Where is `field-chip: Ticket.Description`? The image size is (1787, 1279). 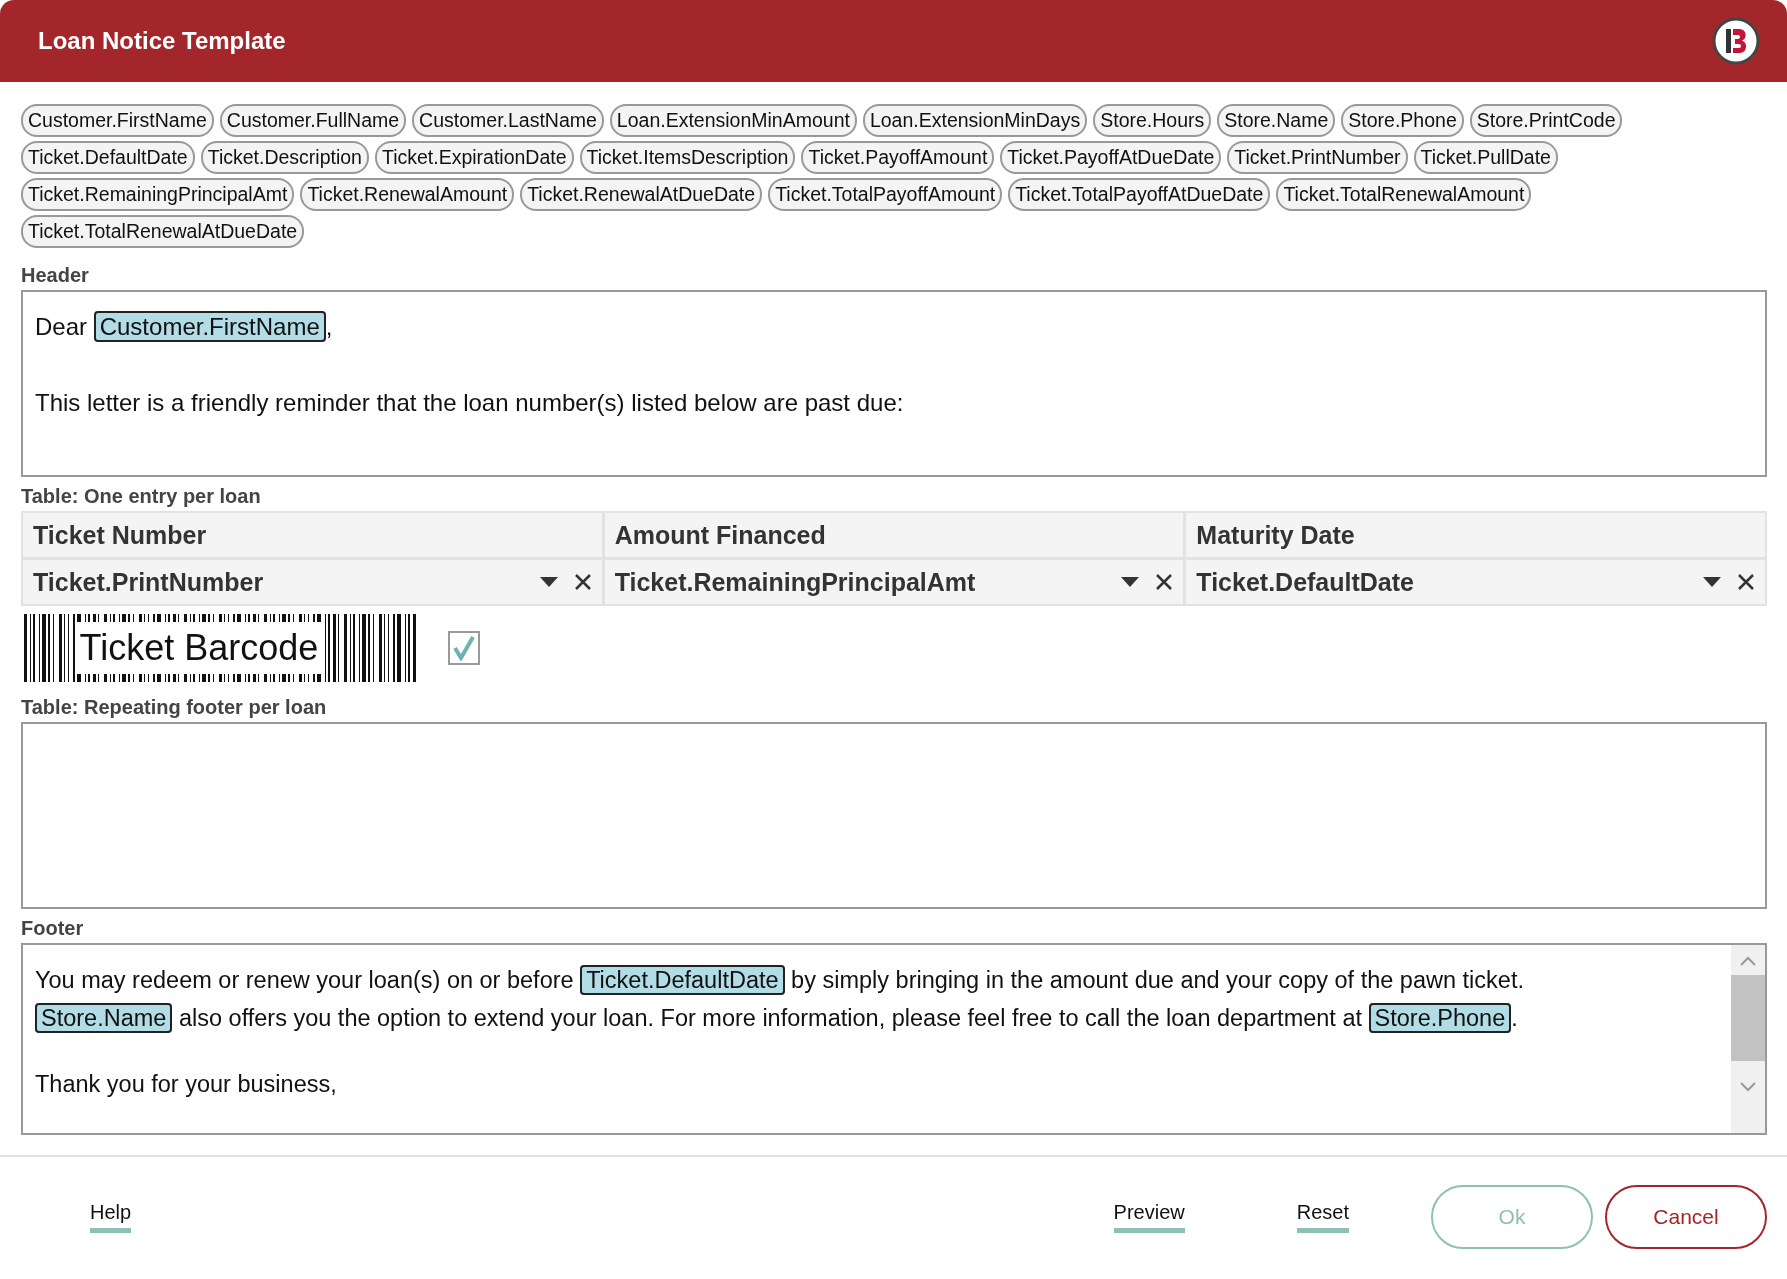
field-chip: Ticket.Description is located at coordinates (284, 157).